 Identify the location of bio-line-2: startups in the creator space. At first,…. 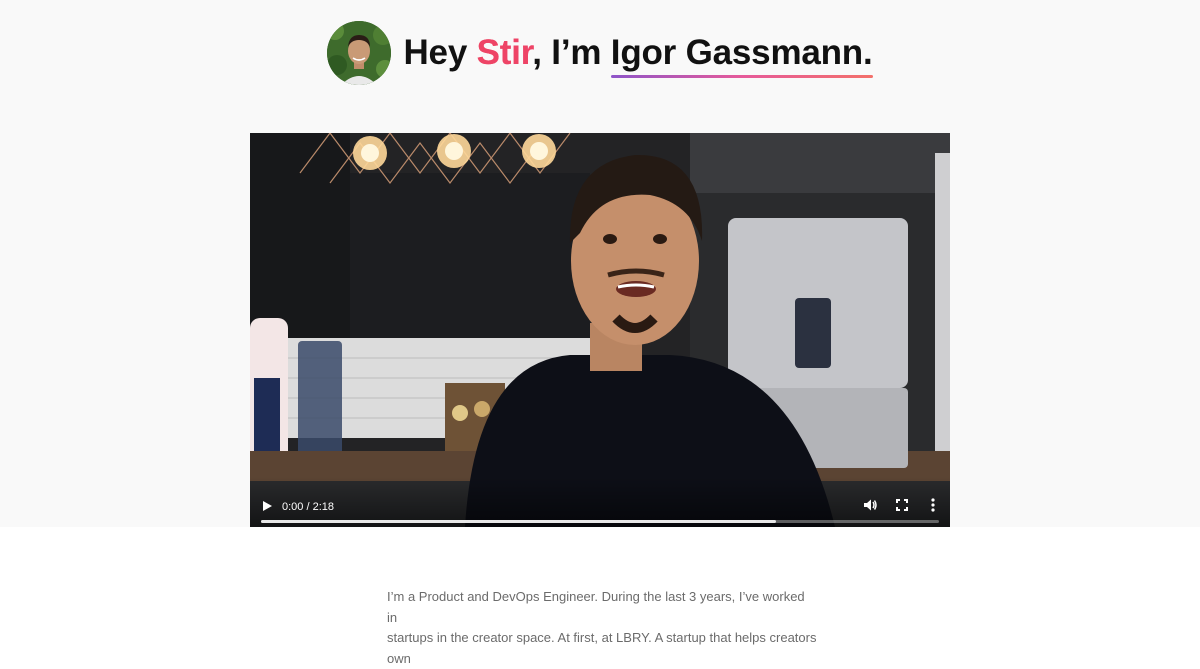
(602, 648).